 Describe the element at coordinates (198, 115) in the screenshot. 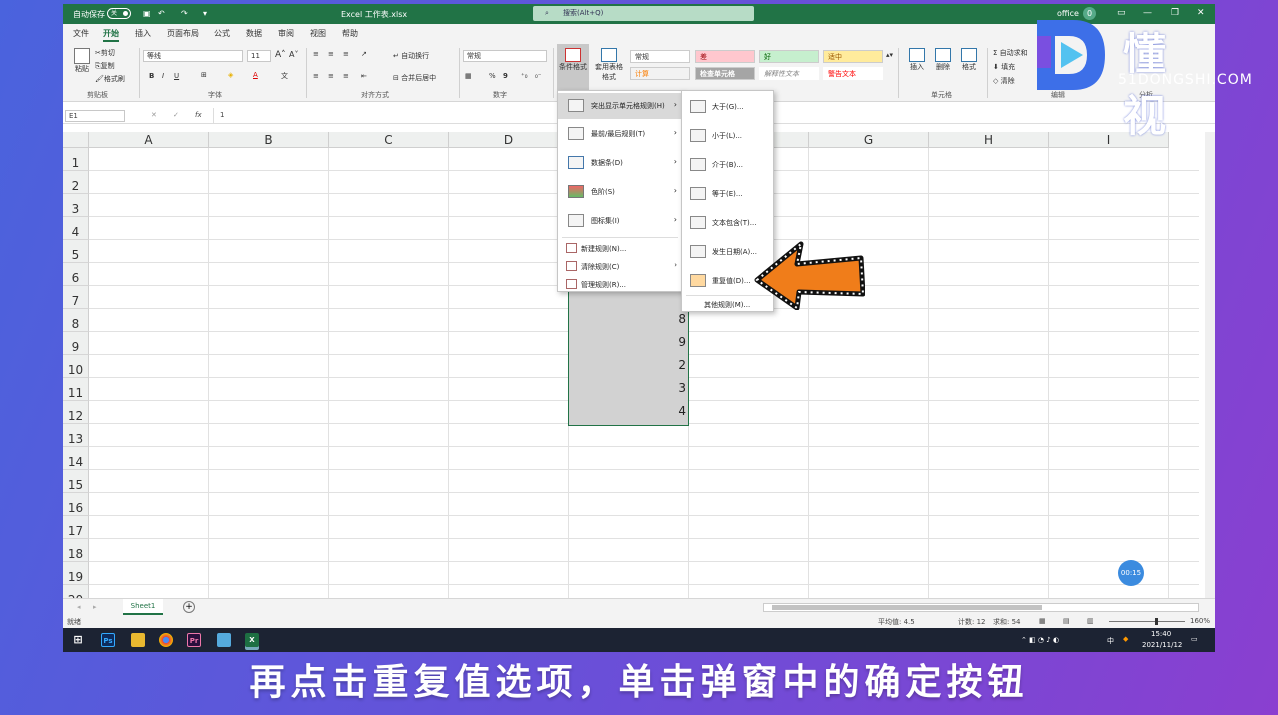

I see `insert-function-icon: fx` at that location.